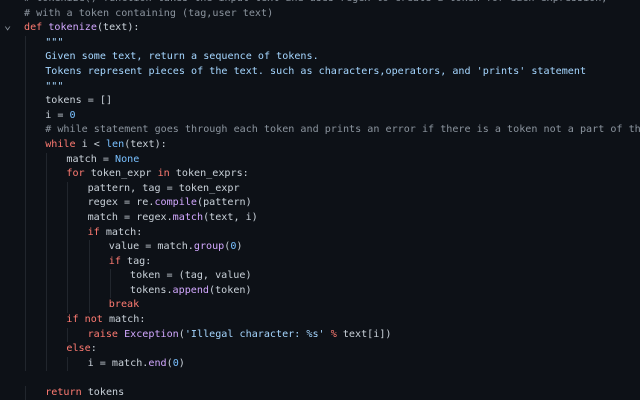 The height and width of the screenshot is (400, 640). I want to click on code-text: value = match.group(0), so click(176, 247).